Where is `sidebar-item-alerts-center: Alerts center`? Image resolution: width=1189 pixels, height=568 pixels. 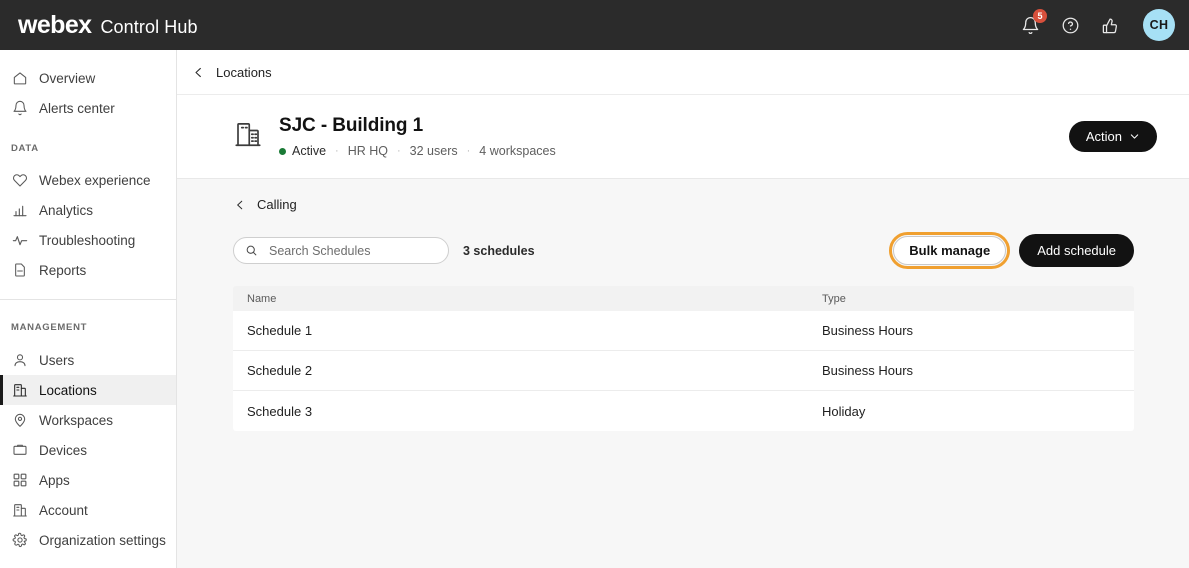
sidebar-item-alerts-center: Alerts center is located at coordinates (88, 108).